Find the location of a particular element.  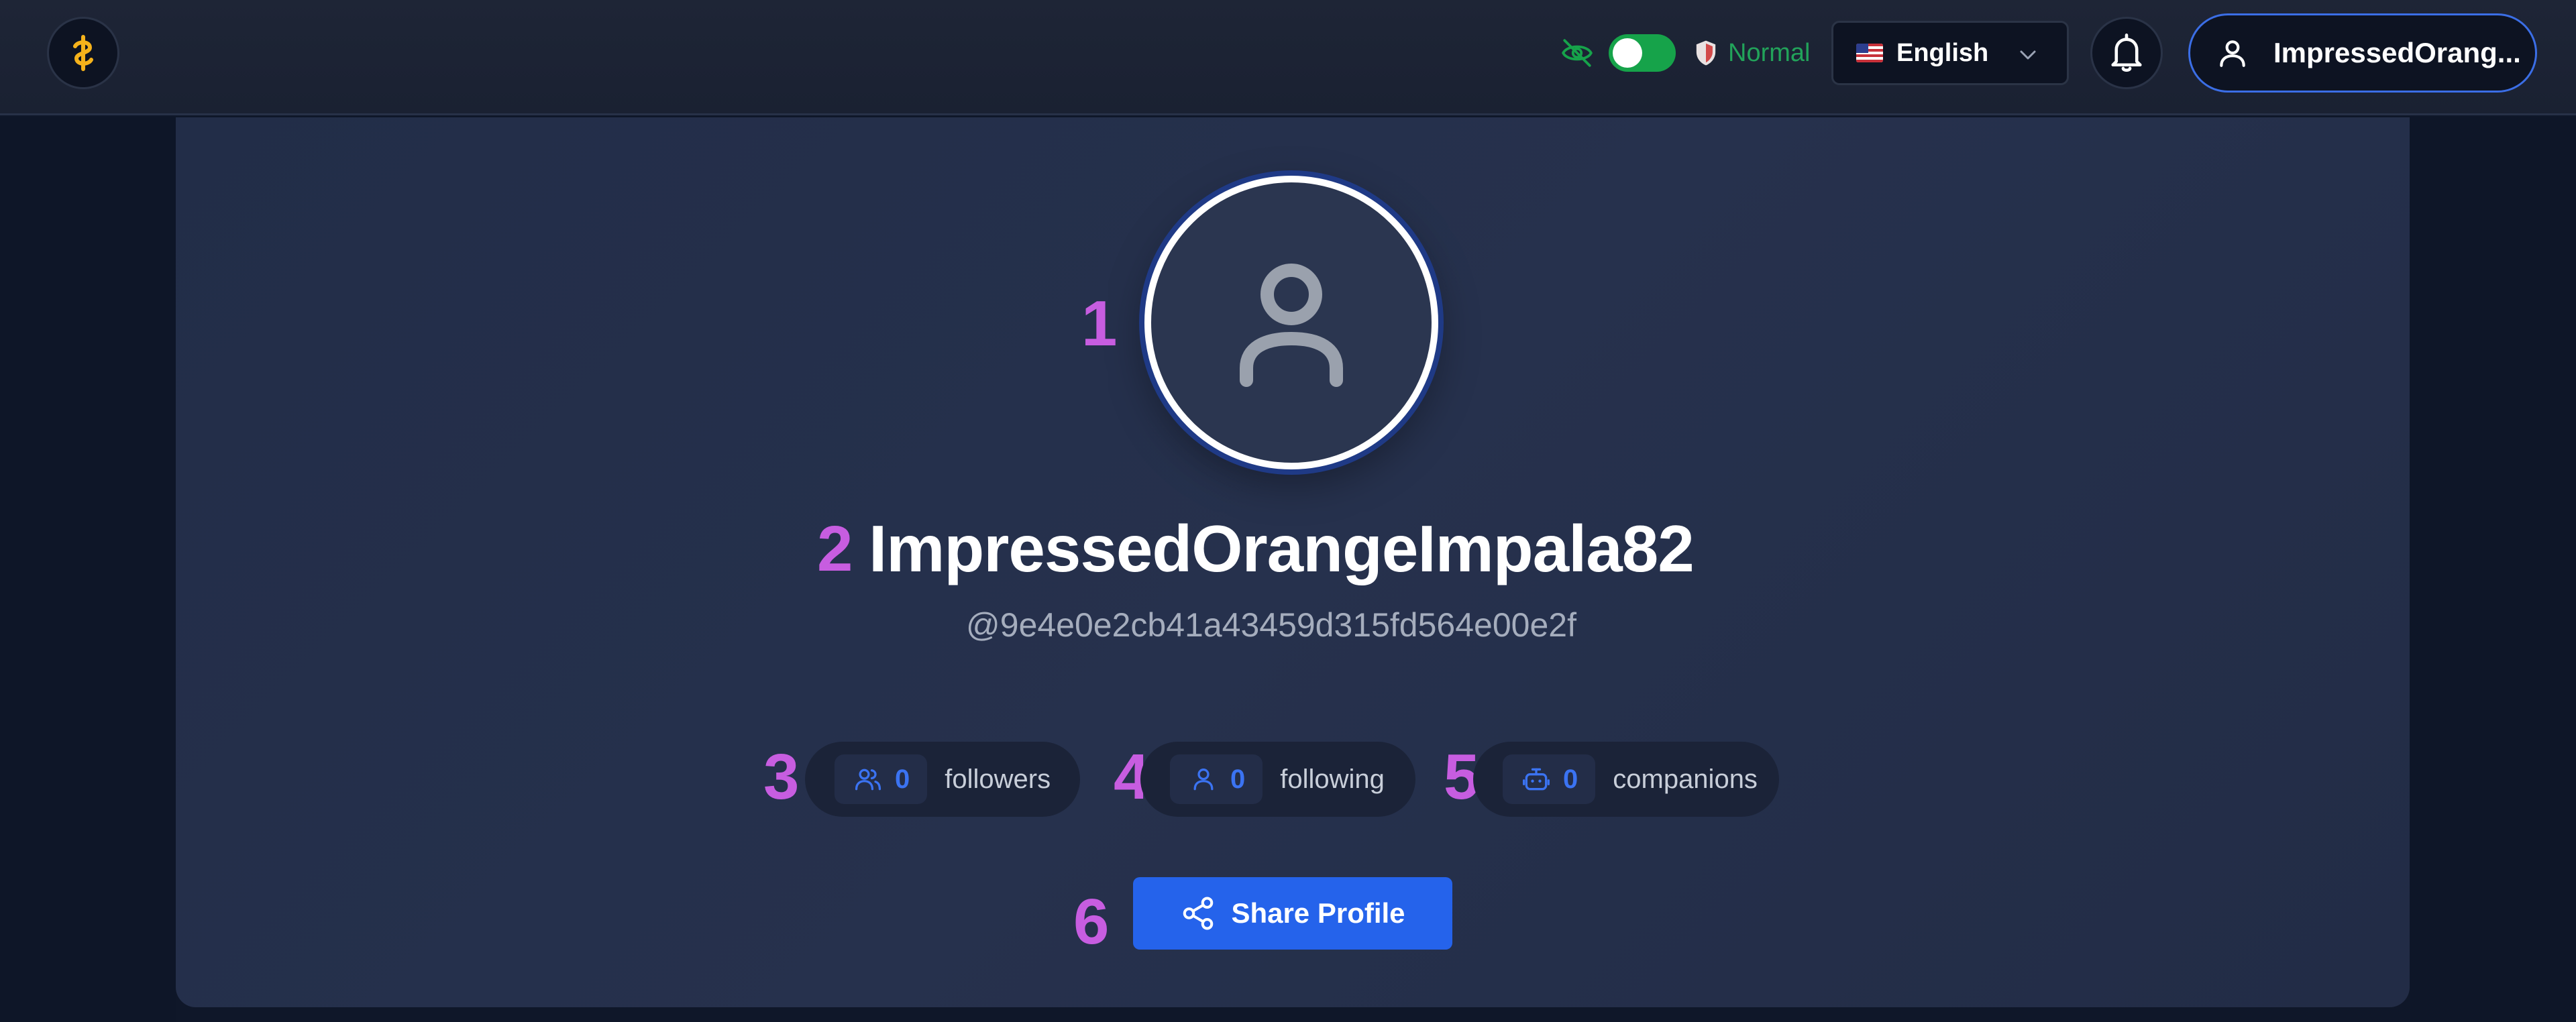

eye-off-icon is located at coordinates (1577, 53).